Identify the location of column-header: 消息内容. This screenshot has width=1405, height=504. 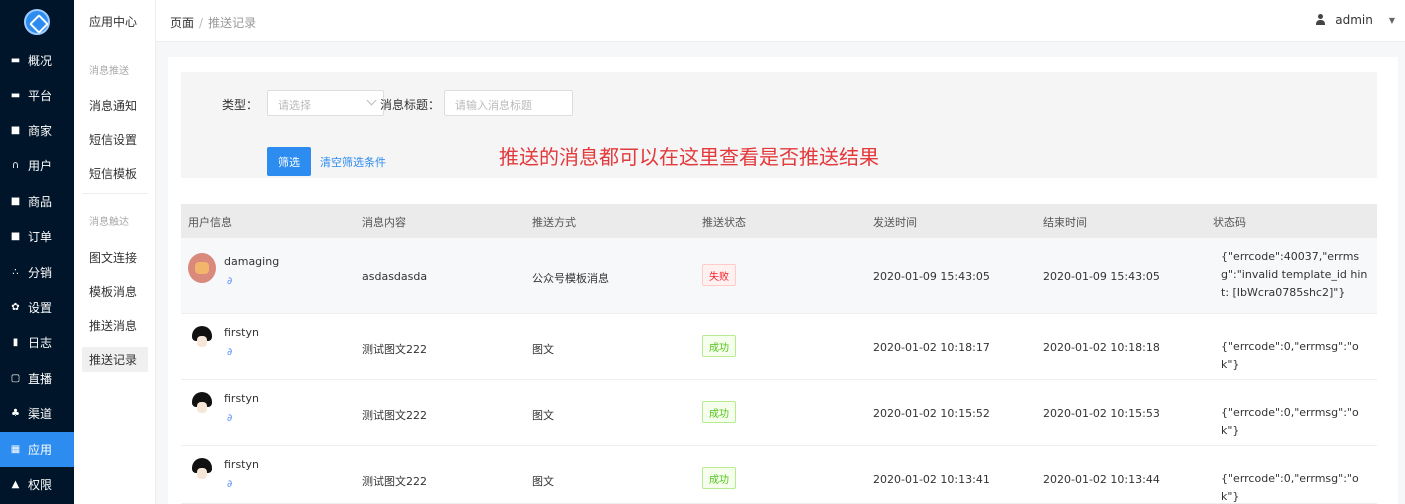
(384, 222).